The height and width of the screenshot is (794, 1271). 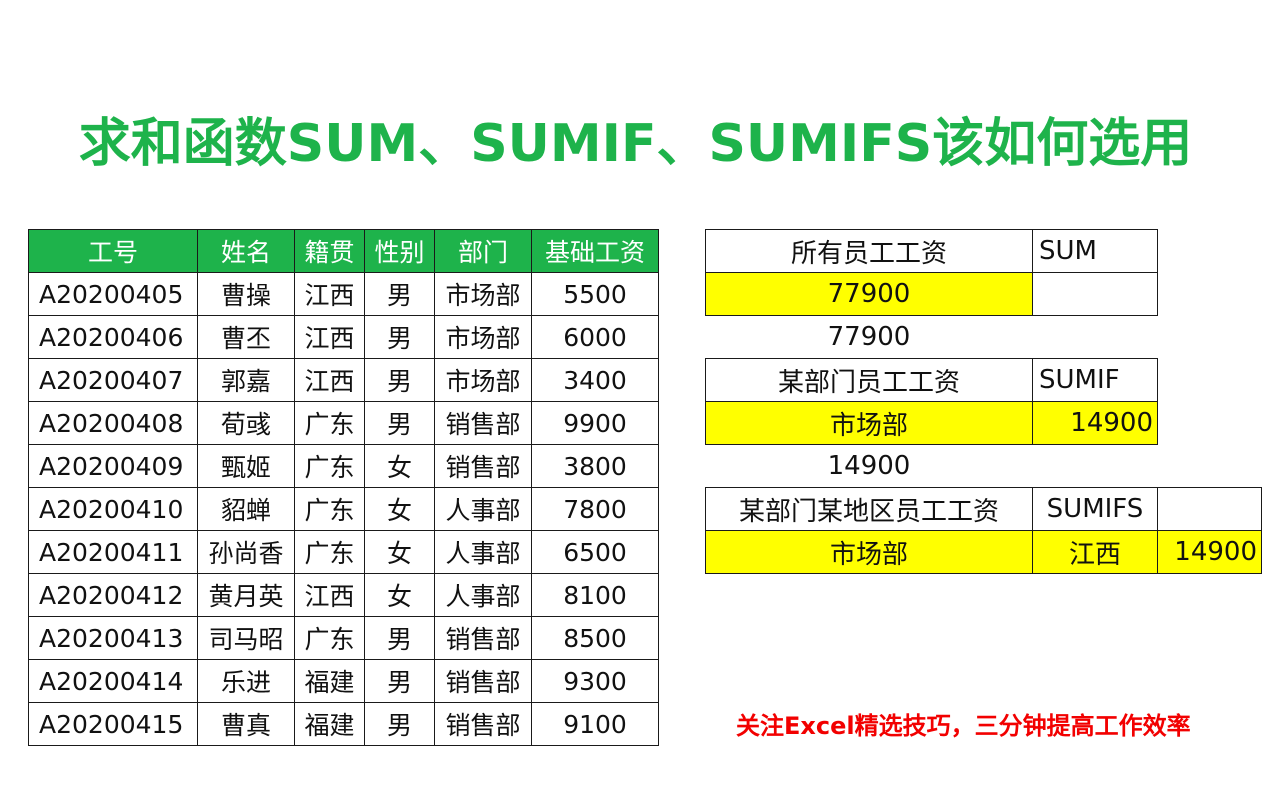 I want to click on cell-name: 黄月英, so click(x=246, y=595).